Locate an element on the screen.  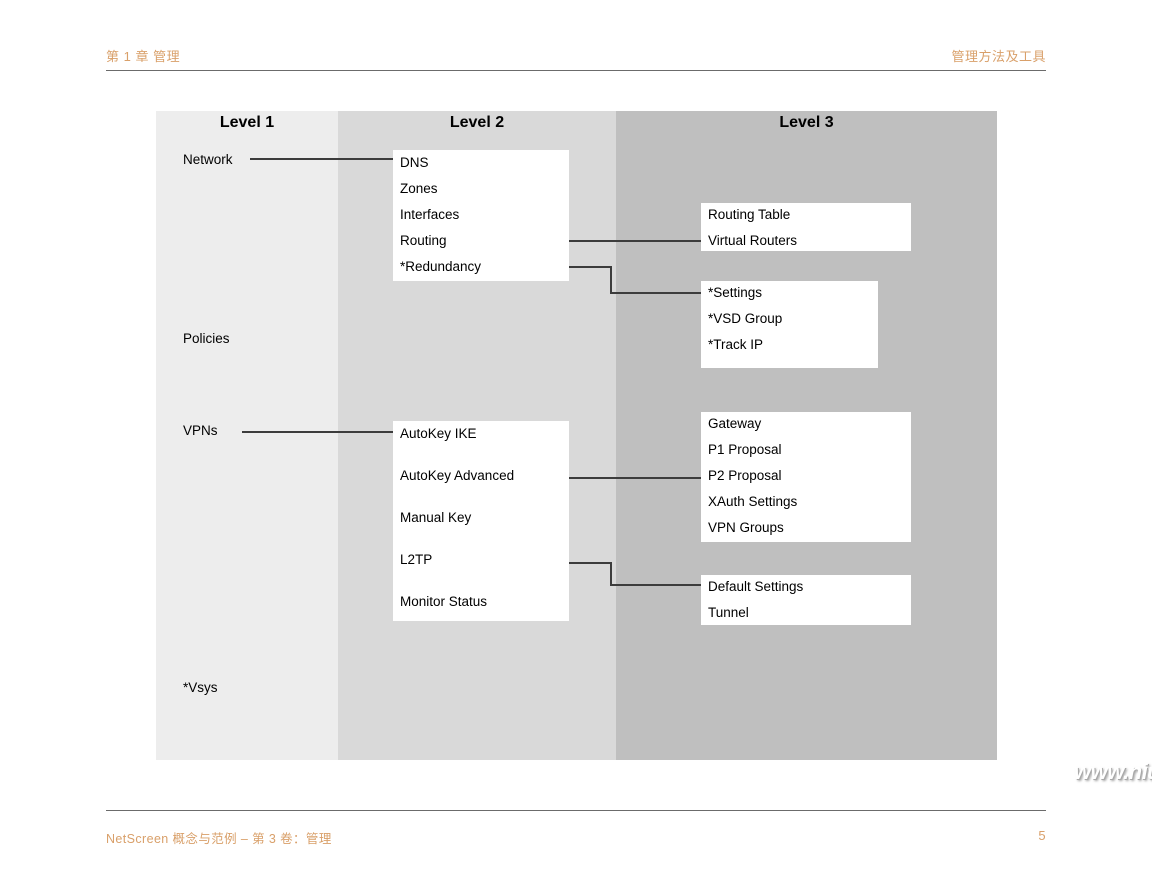
level1-item-vsys: *Vsys is located at coordinates (200, 687).